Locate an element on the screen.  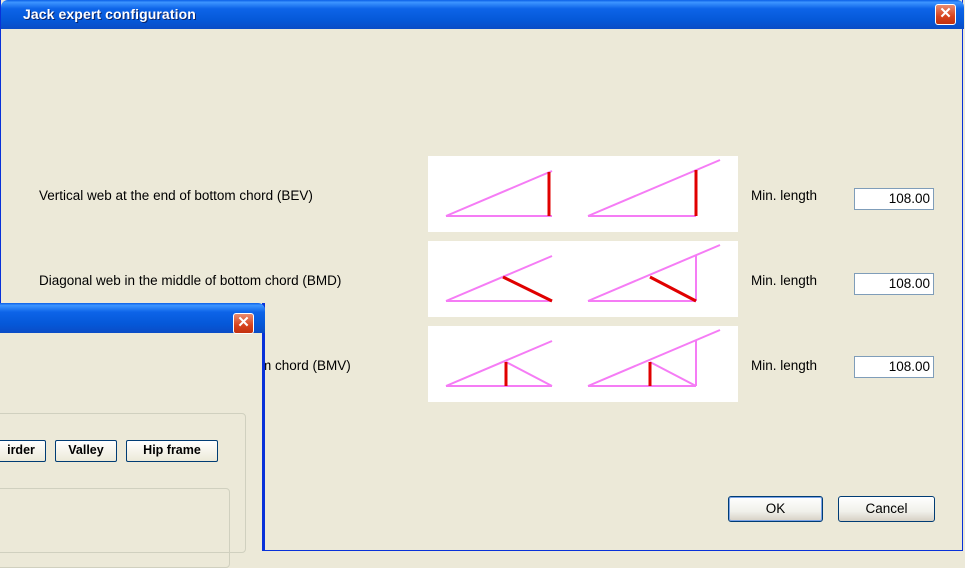
bmd-min-length-label: Min. length is located at coordinates (784, 280).